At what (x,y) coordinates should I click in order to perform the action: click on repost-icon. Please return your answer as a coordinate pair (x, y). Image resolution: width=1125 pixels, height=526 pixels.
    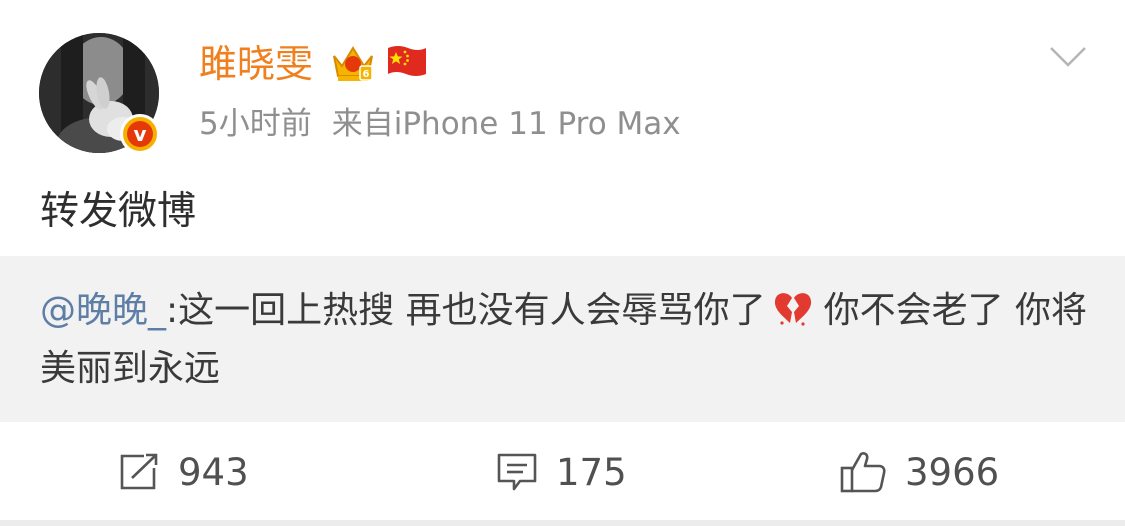
    Looking at the image, I should click on (139, 471).